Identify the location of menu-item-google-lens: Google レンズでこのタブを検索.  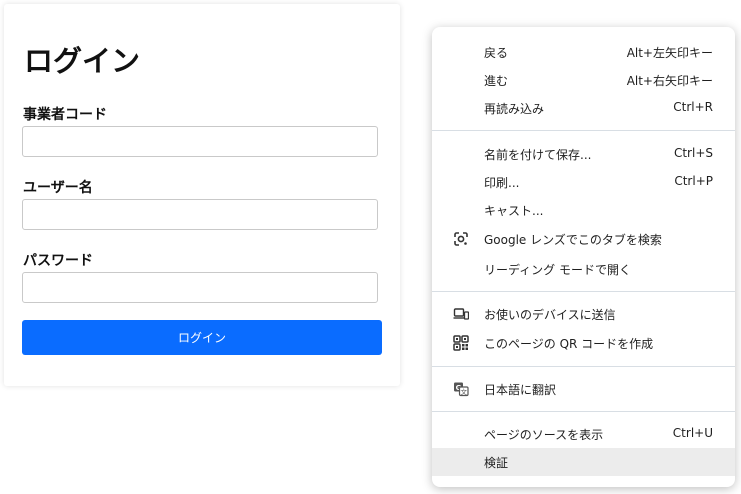
(583, 239).